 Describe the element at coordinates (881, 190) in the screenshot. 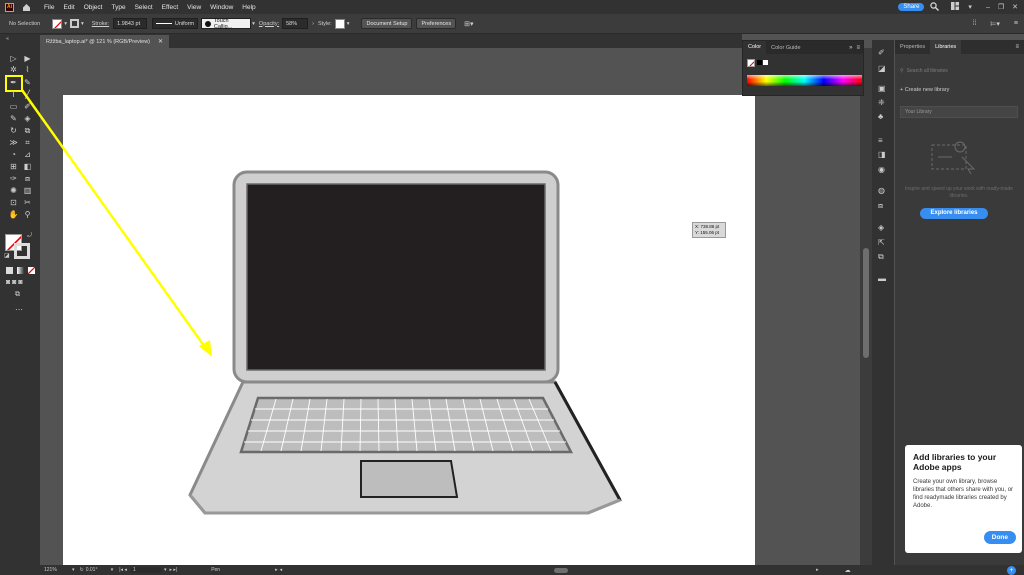

I see `appearance-icon: ◍` at that location.